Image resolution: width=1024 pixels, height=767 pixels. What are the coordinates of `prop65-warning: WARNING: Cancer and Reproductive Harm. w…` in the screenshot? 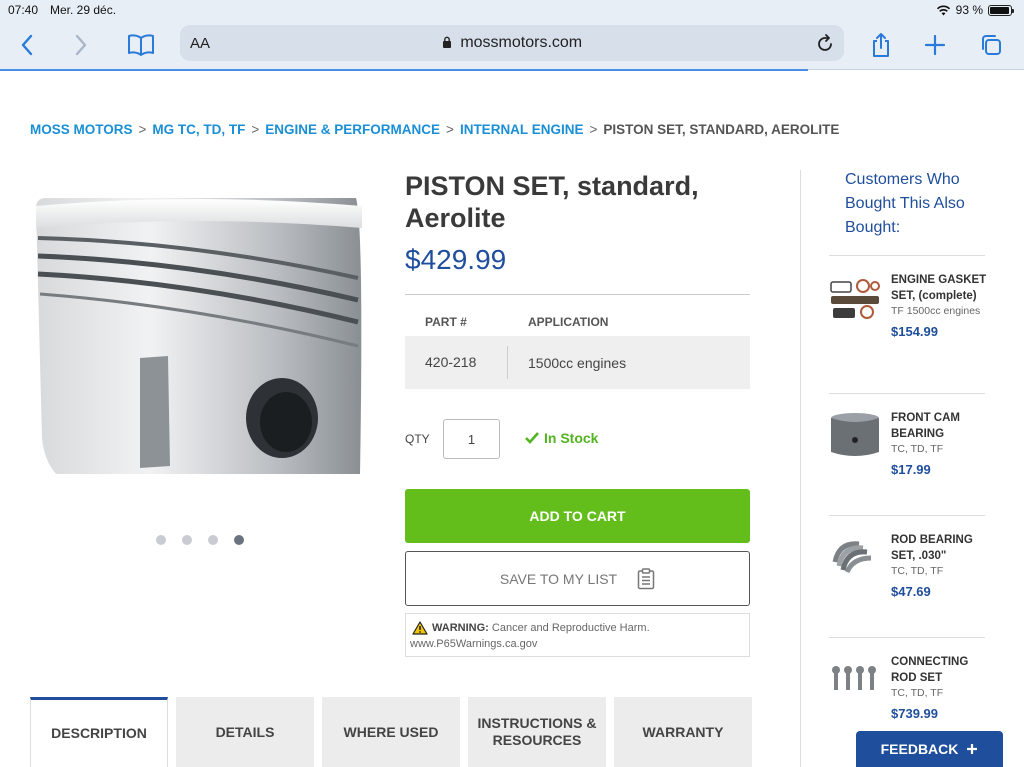 It's located at (577, 635).